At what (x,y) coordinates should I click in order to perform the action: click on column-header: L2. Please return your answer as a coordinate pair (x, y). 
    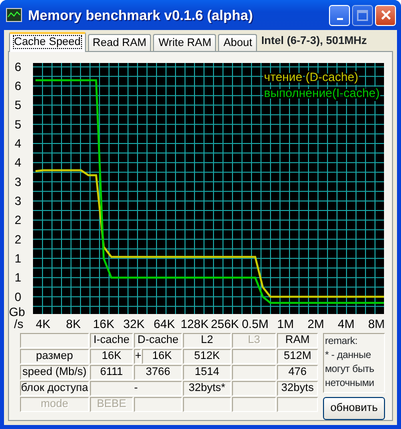
    Looking at the image, I should click on (207, 340).